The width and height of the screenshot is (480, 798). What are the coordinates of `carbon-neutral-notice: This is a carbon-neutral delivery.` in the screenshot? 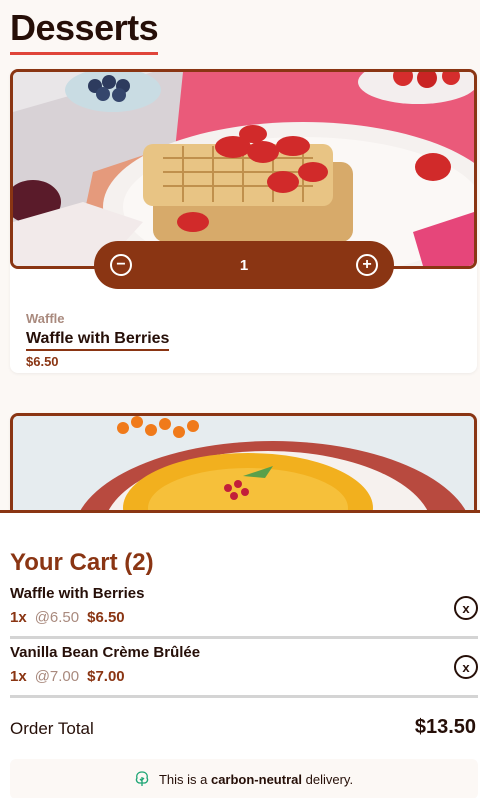 It's located at (244, 778).